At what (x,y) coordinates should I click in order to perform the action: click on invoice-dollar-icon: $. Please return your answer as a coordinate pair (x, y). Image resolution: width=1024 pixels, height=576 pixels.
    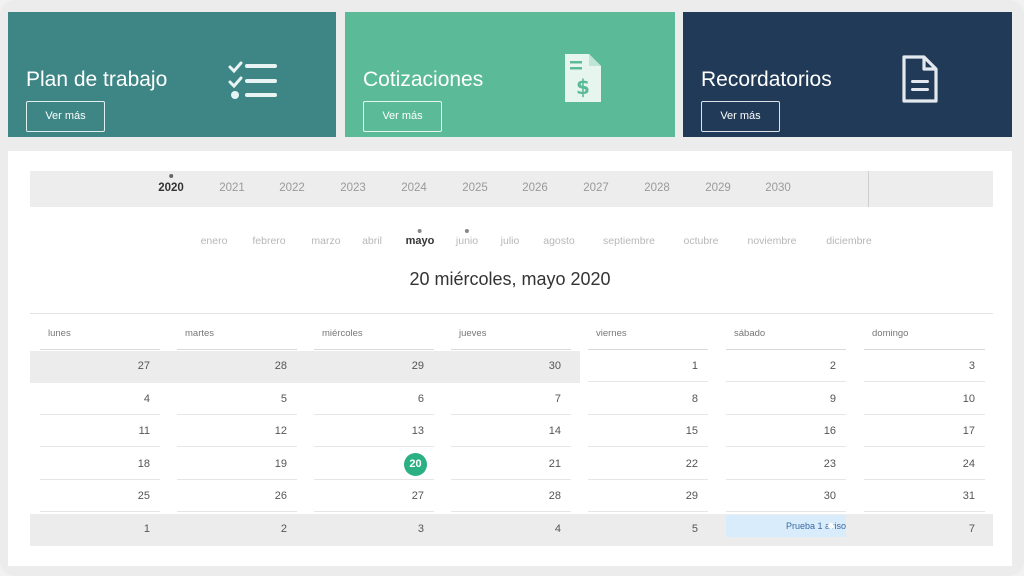
    Looking at the image, I should click on (583, 80).